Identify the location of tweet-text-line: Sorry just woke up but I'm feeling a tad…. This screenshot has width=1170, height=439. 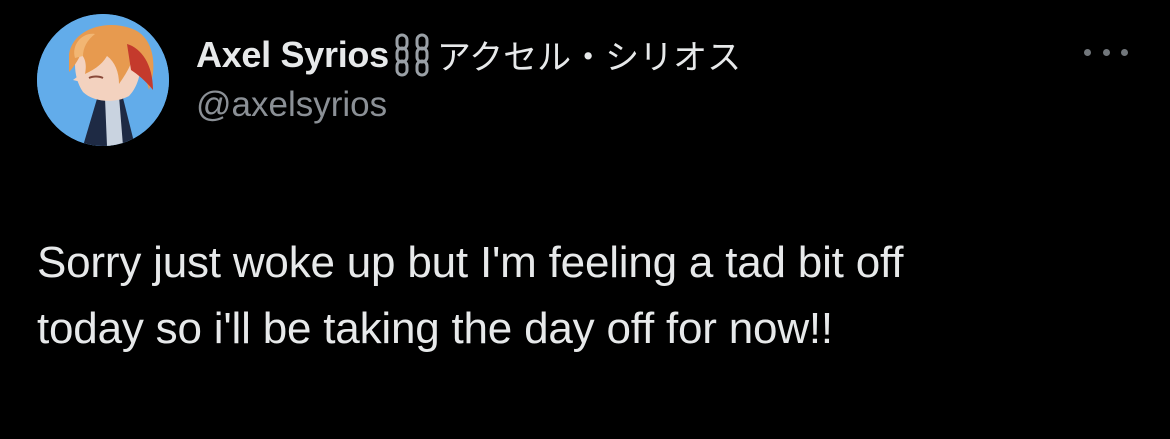
(470, 262).